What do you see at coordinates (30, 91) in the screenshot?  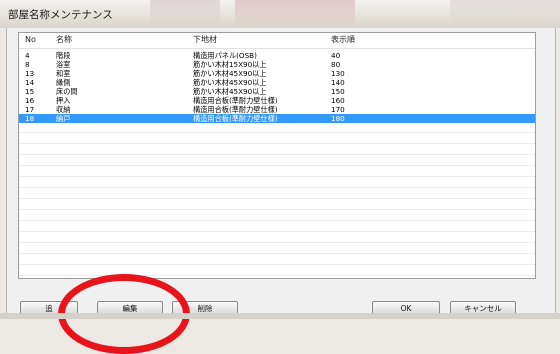 I see `cell-no: 15` at bounding box center [30, 91].